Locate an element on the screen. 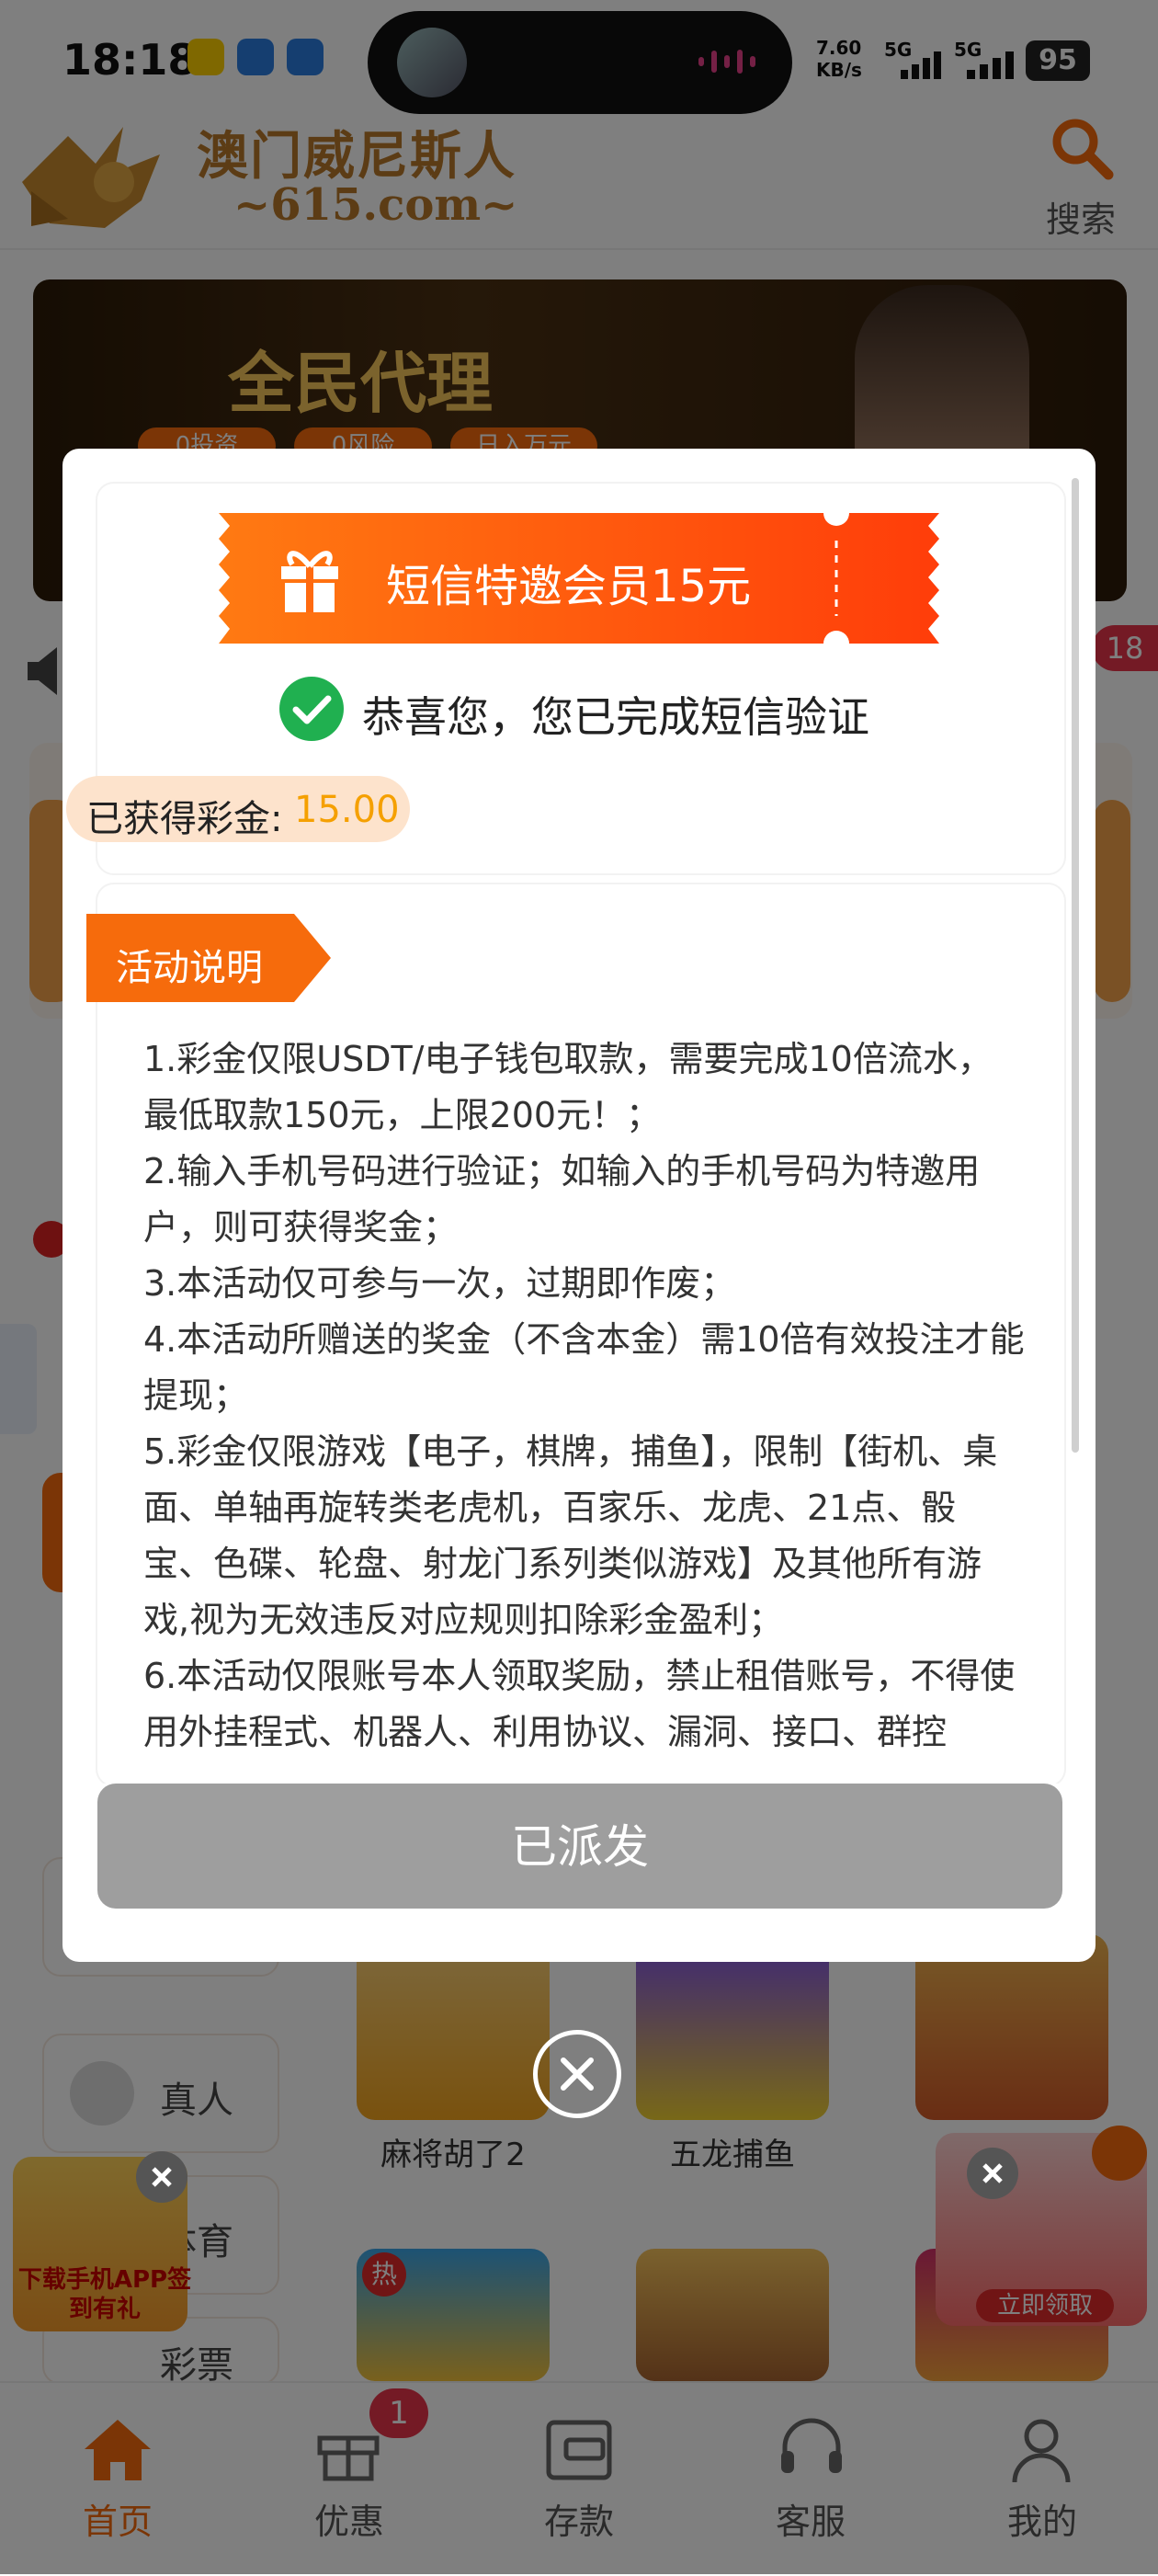 The height and width of the screenshot is (2576, 1158). earned-bonus-label: 已获得彩金: is located at coordinates (185, 819).